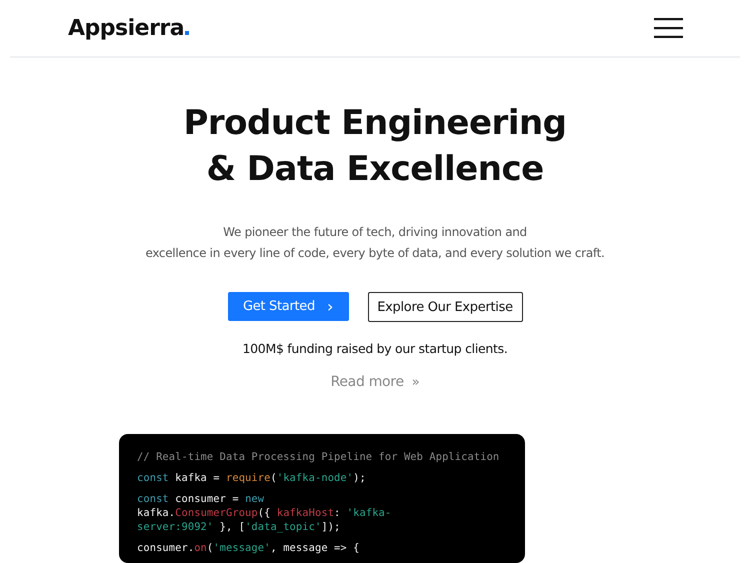 The height and width of the screenshot is (563, 750). What do you see at coordinates (375, 348) in the screenshot?
I see `funding-text: 100M$ funding raised by our startup clients.` at bounding box center [375, 348].